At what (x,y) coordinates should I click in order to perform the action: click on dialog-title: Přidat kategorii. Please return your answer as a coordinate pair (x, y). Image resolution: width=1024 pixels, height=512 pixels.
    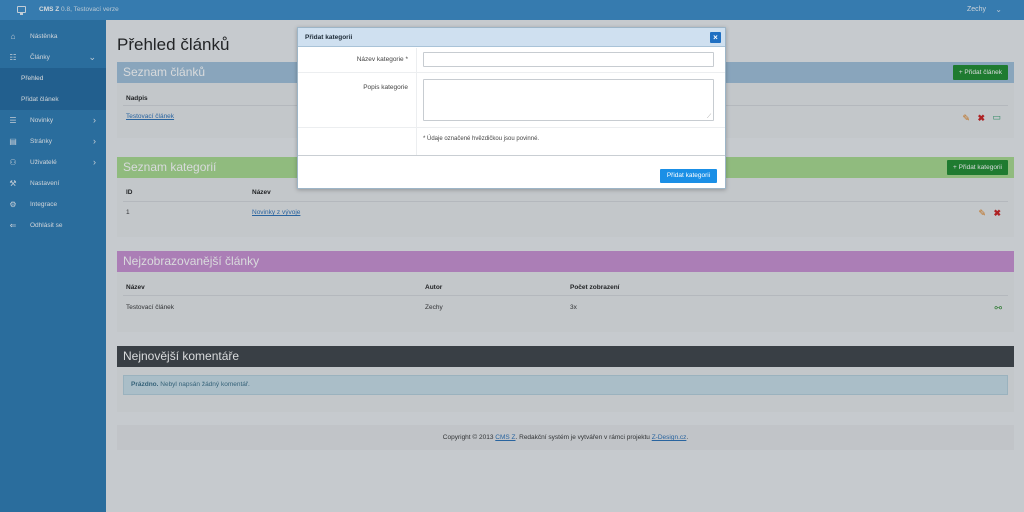
    Looking at the image, I should click on (329, 37).